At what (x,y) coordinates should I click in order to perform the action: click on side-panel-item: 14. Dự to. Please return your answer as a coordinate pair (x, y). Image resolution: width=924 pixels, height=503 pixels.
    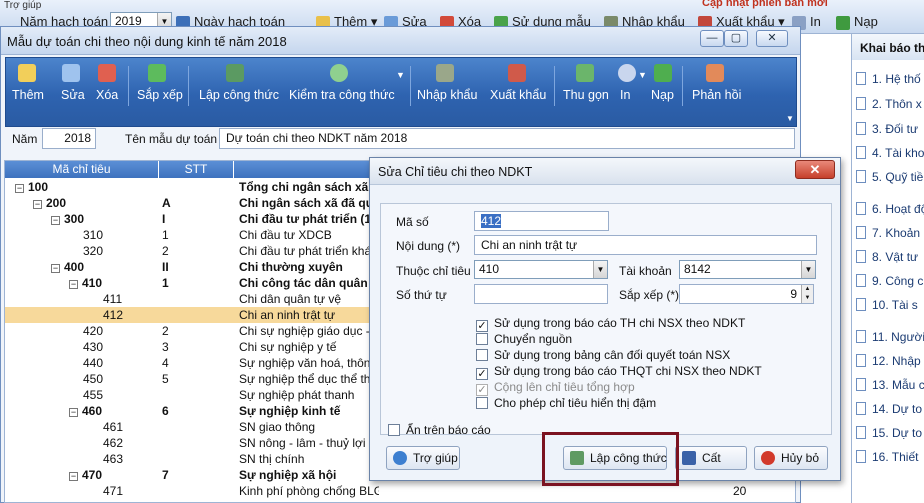
    Looking at the image, I should click on (889, 409).